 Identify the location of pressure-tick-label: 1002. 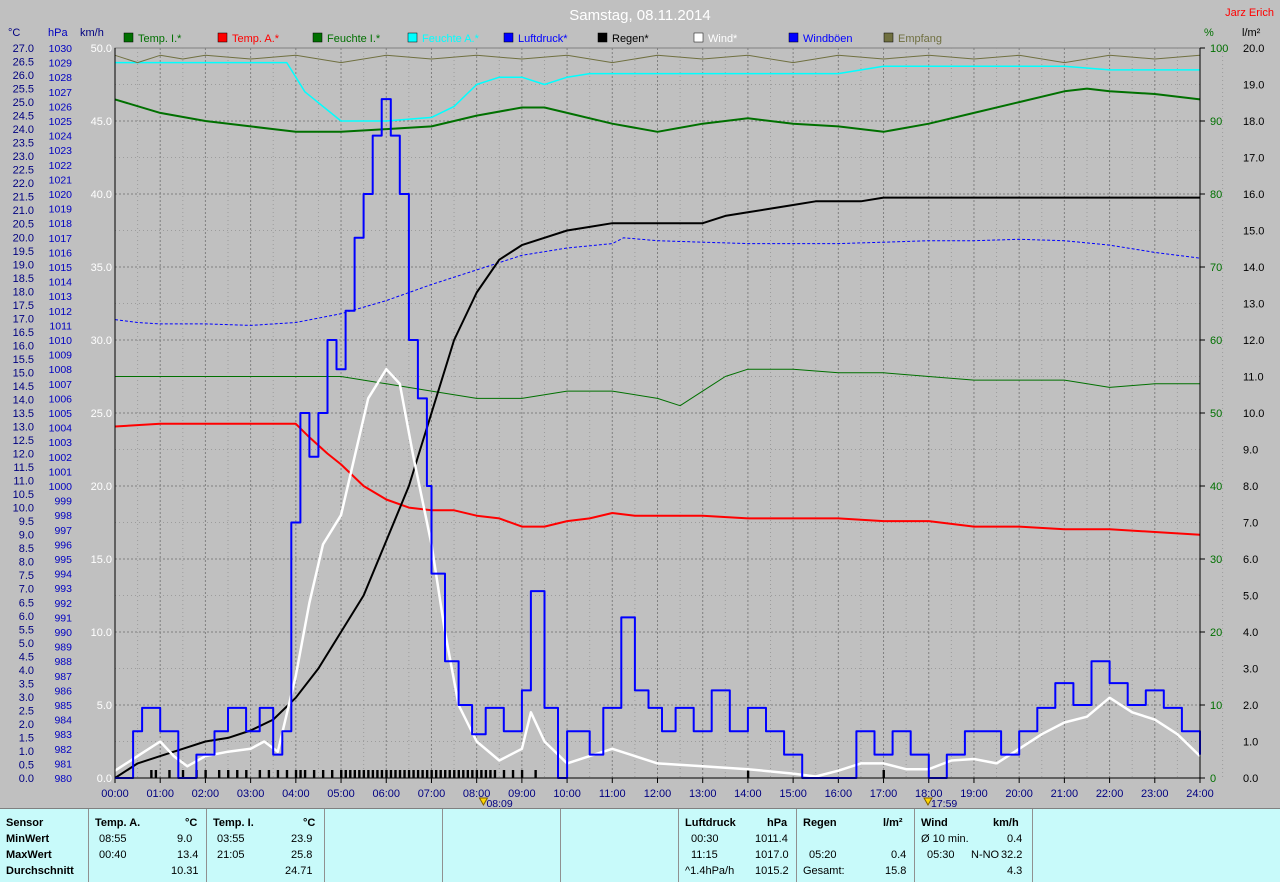
(61, 458).